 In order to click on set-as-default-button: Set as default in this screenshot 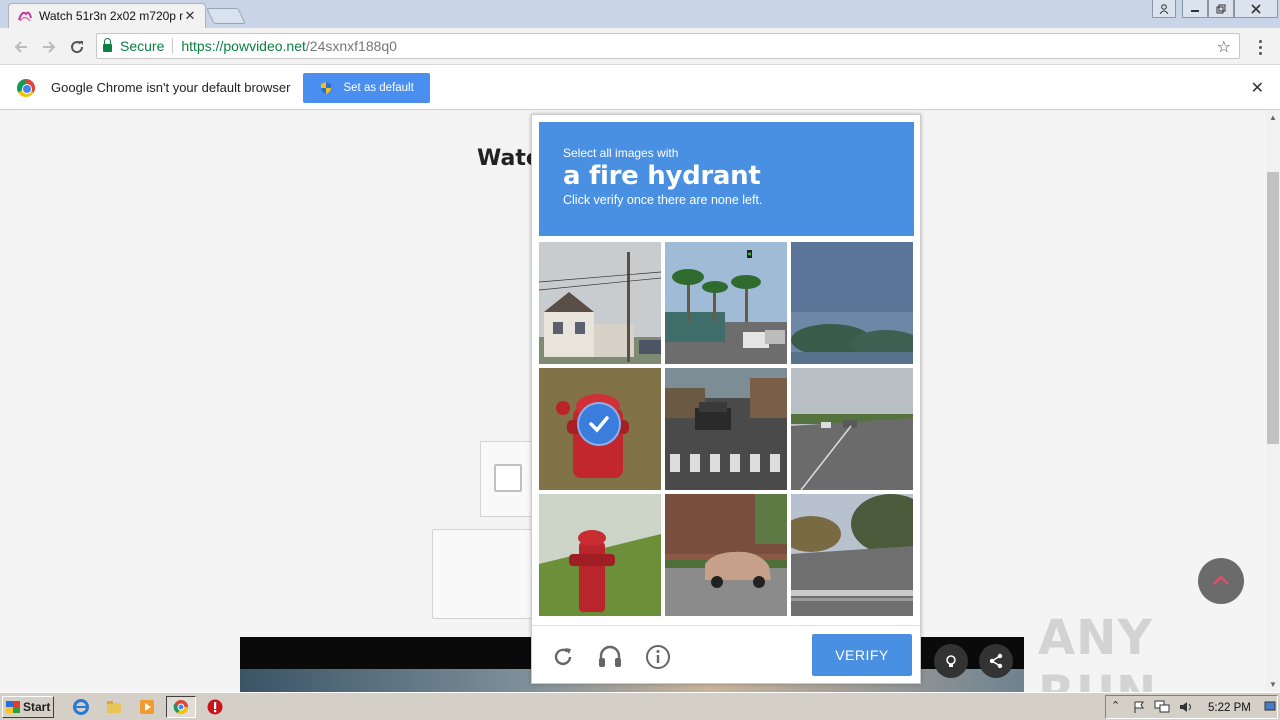, I will do `click(367, 87)`.